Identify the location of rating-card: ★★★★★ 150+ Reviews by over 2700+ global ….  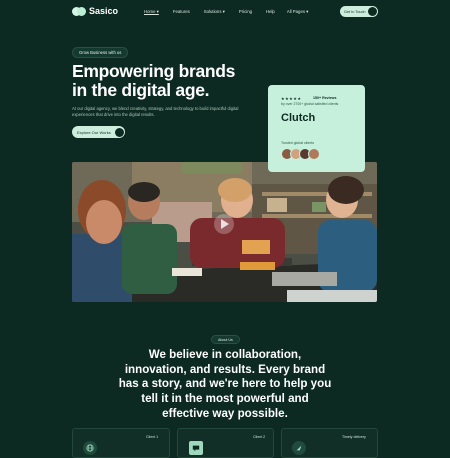
(316, 128).